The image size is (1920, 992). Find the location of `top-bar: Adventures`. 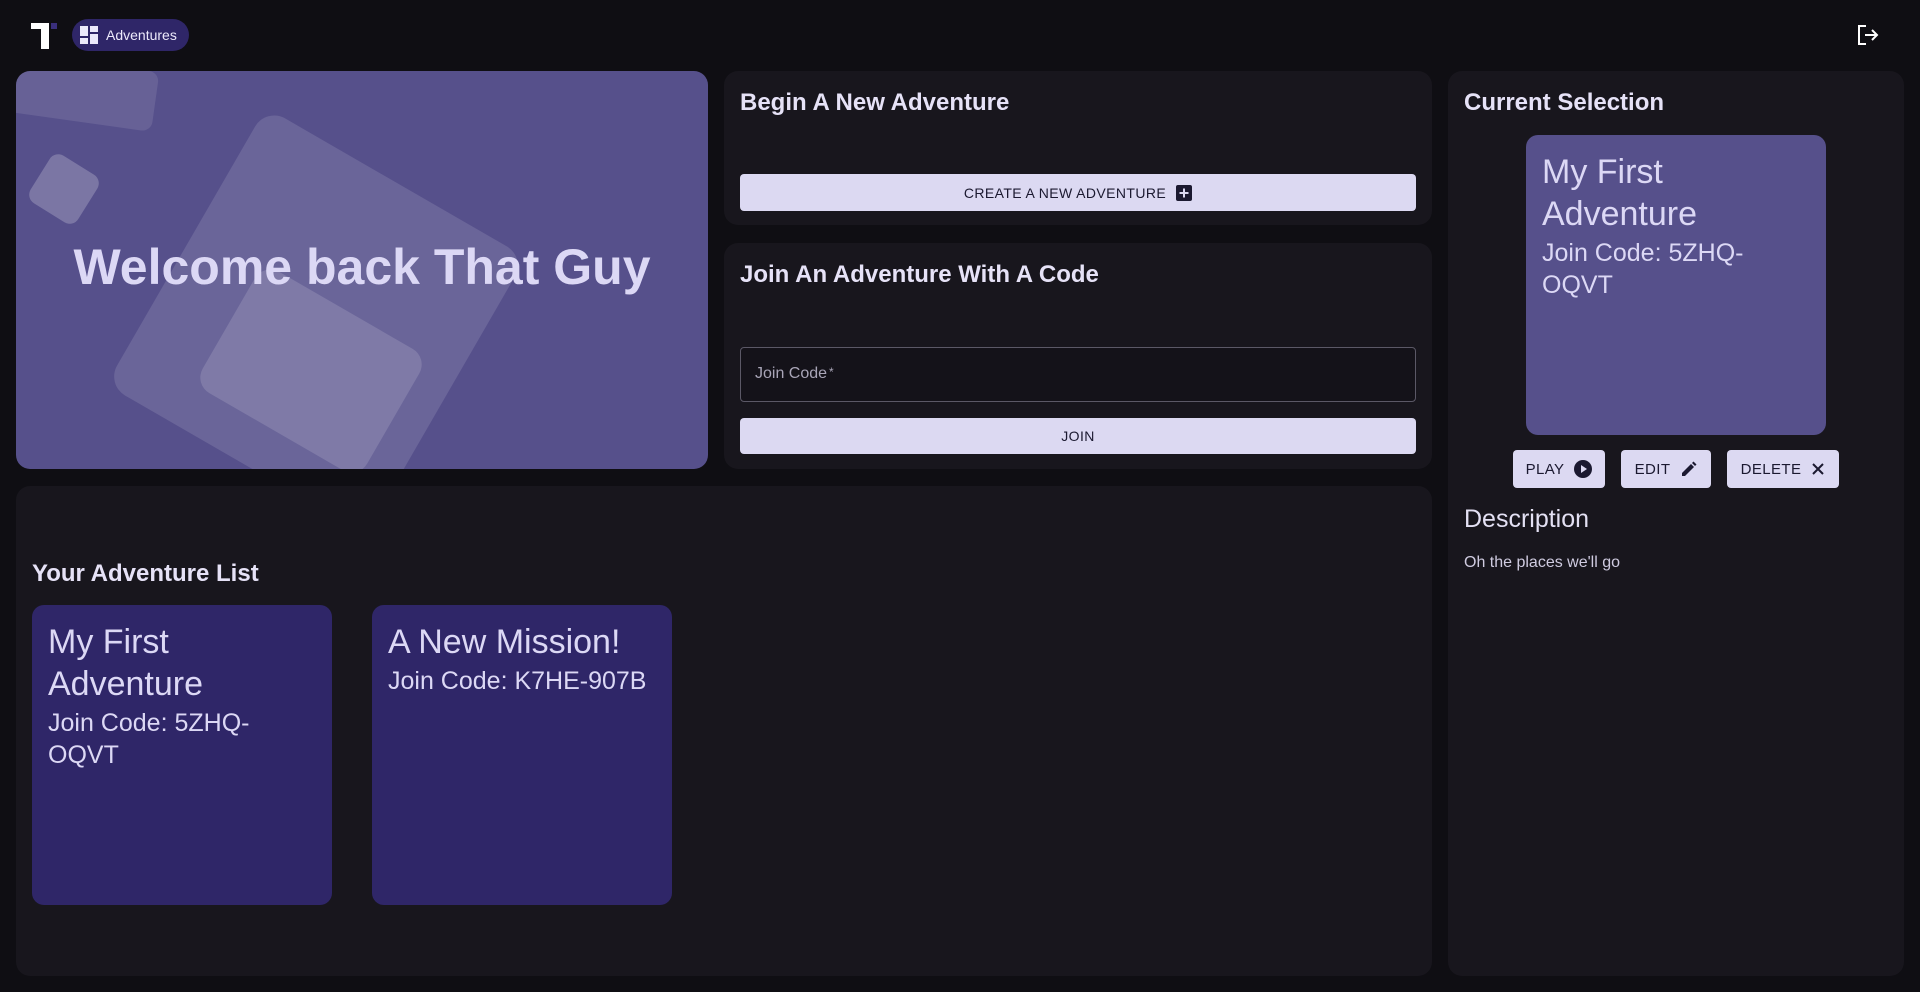

top-bar: Adventures is located at coordinates (960, 35).